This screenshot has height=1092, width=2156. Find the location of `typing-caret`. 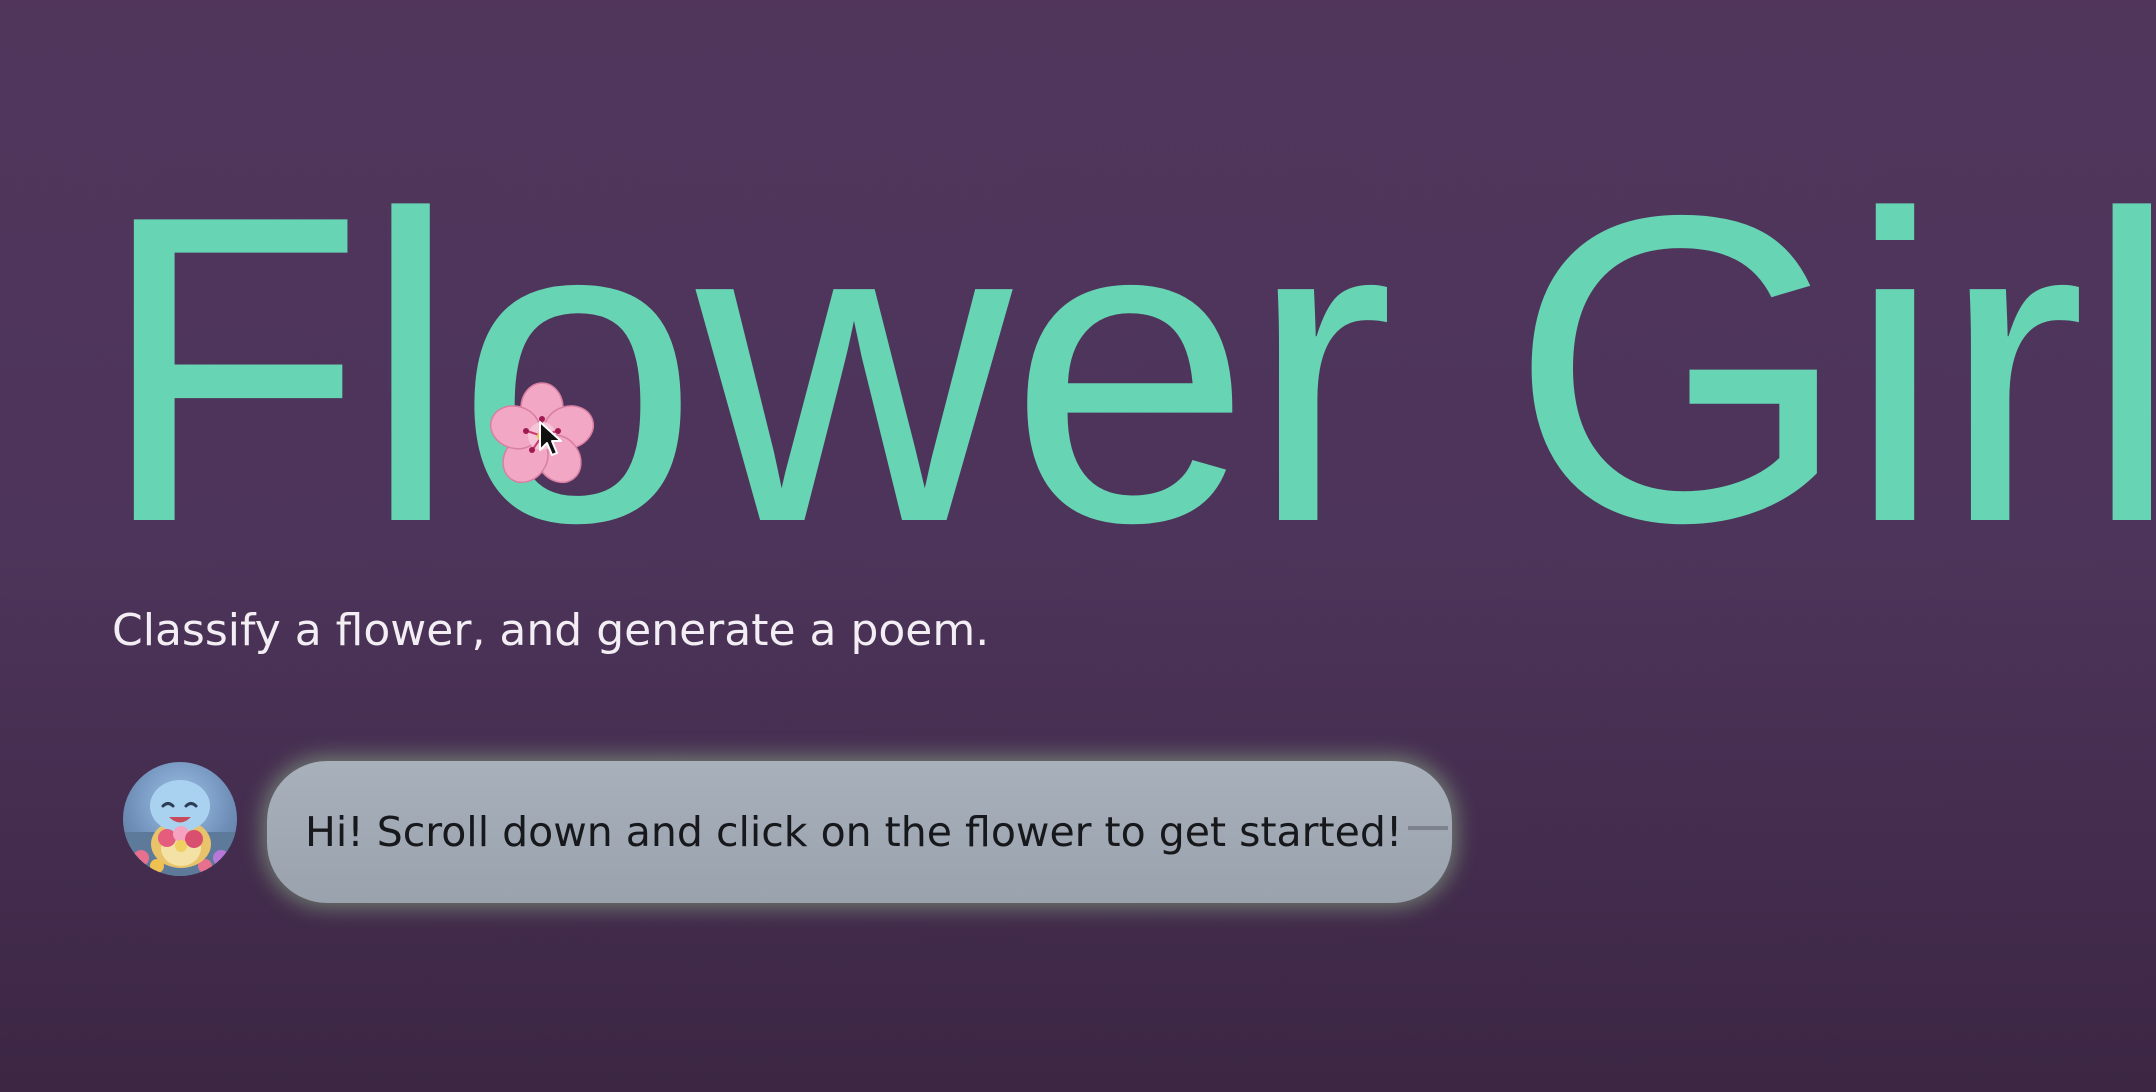

typing-caret is located at coordinates (1428, 828).